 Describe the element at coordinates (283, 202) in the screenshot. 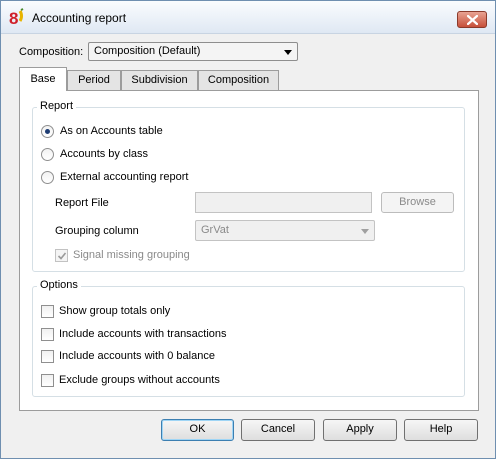

I see `report-file-input` at that location.